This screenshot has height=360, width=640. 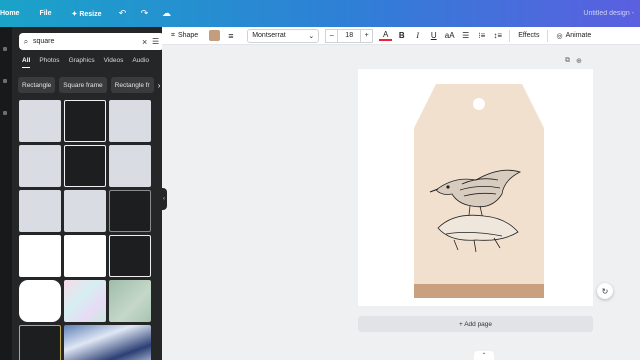 What do you see at coordinates (479, 291) in the screenshot?
I see `tag-band` at bounding box center [479, 291].